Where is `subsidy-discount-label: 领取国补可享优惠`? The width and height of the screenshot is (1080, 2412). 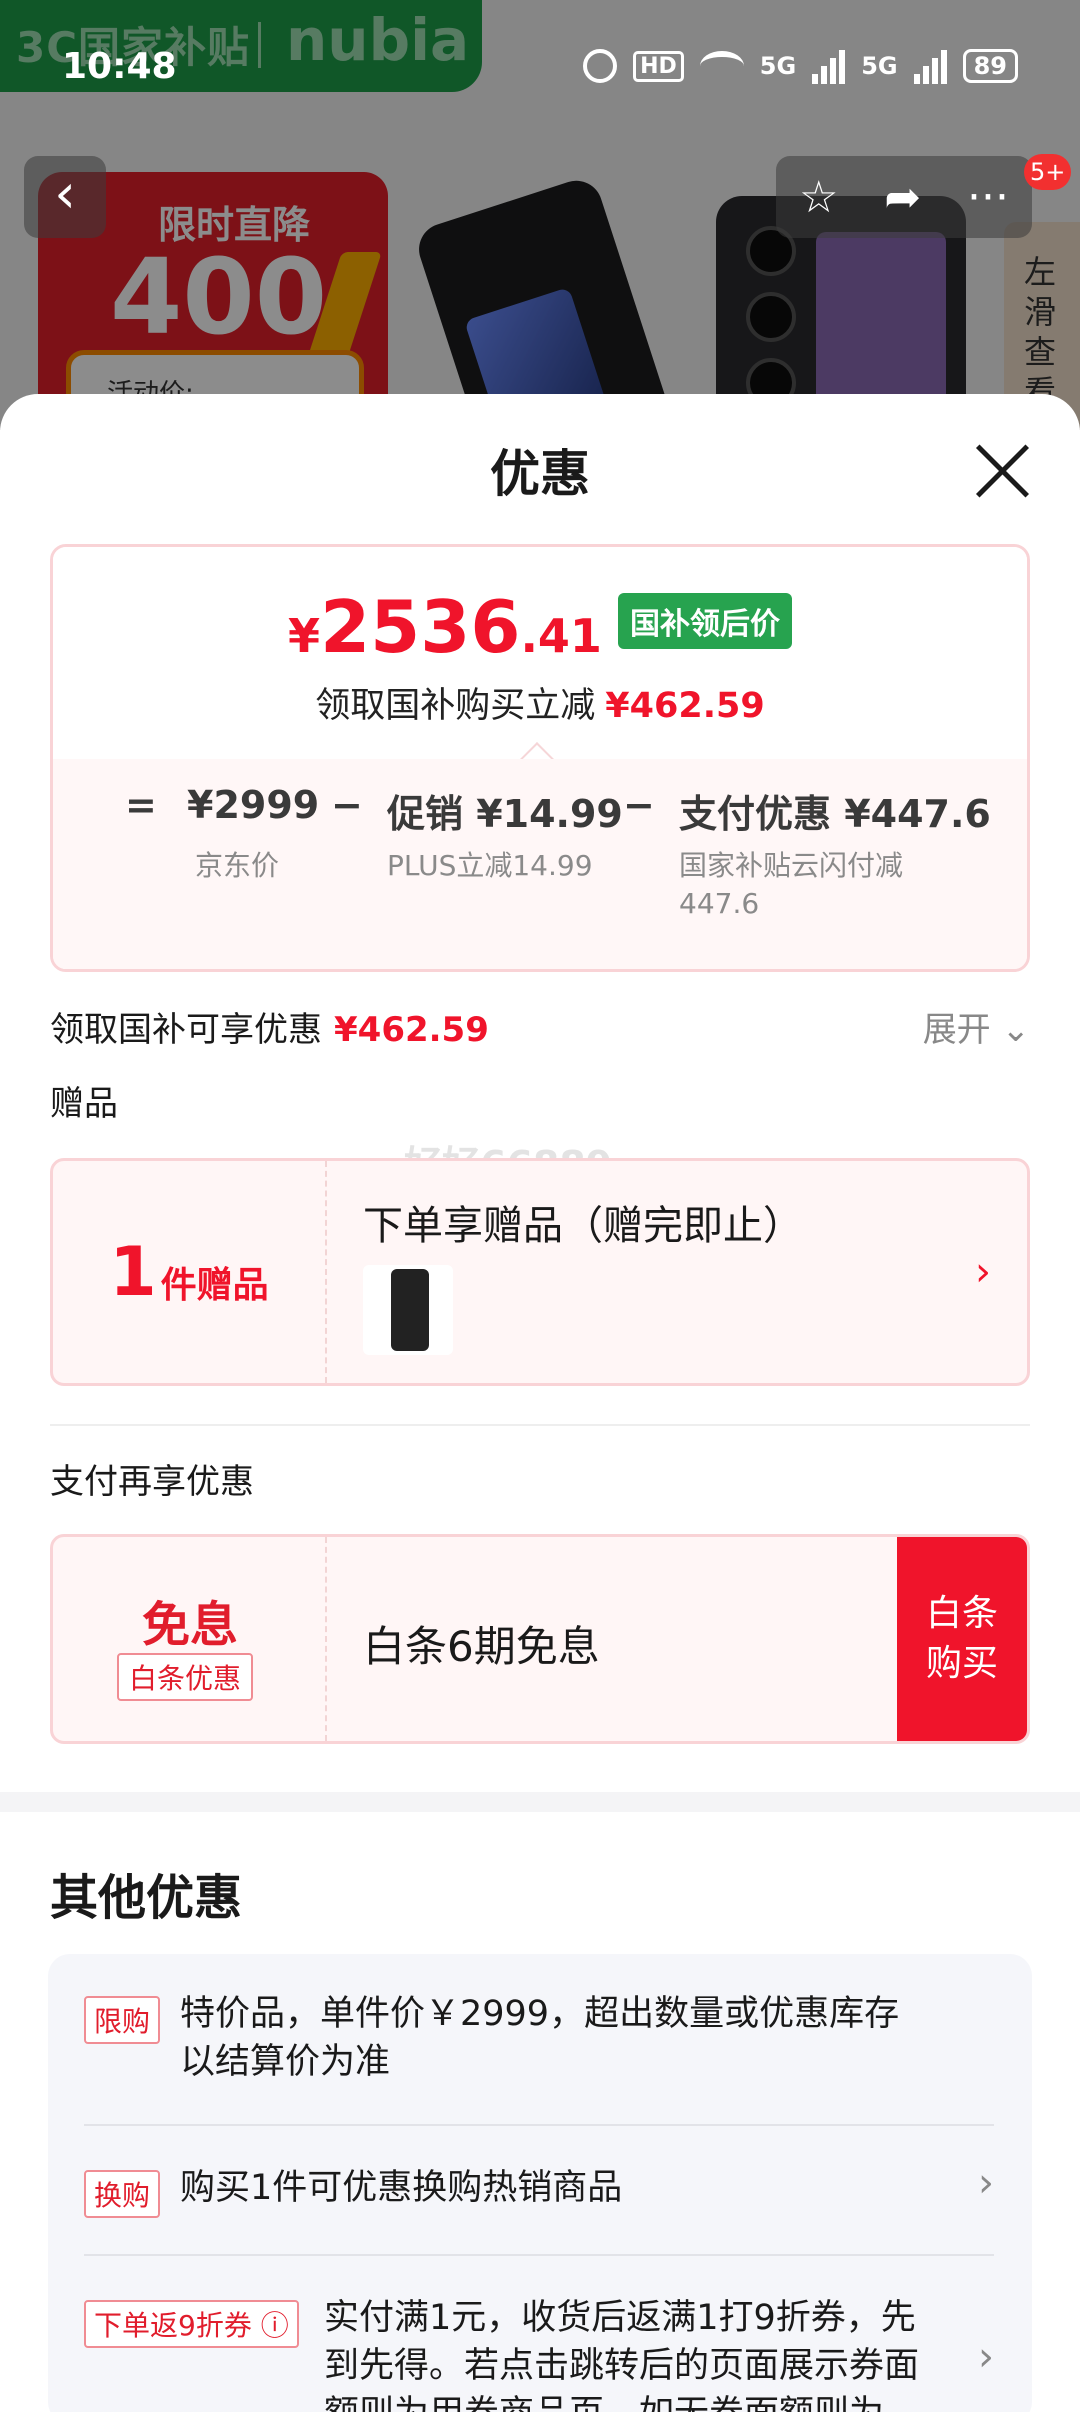
subsidy-discount-label: 领取国补可享优惠 is located at coordinates (186, 1030).